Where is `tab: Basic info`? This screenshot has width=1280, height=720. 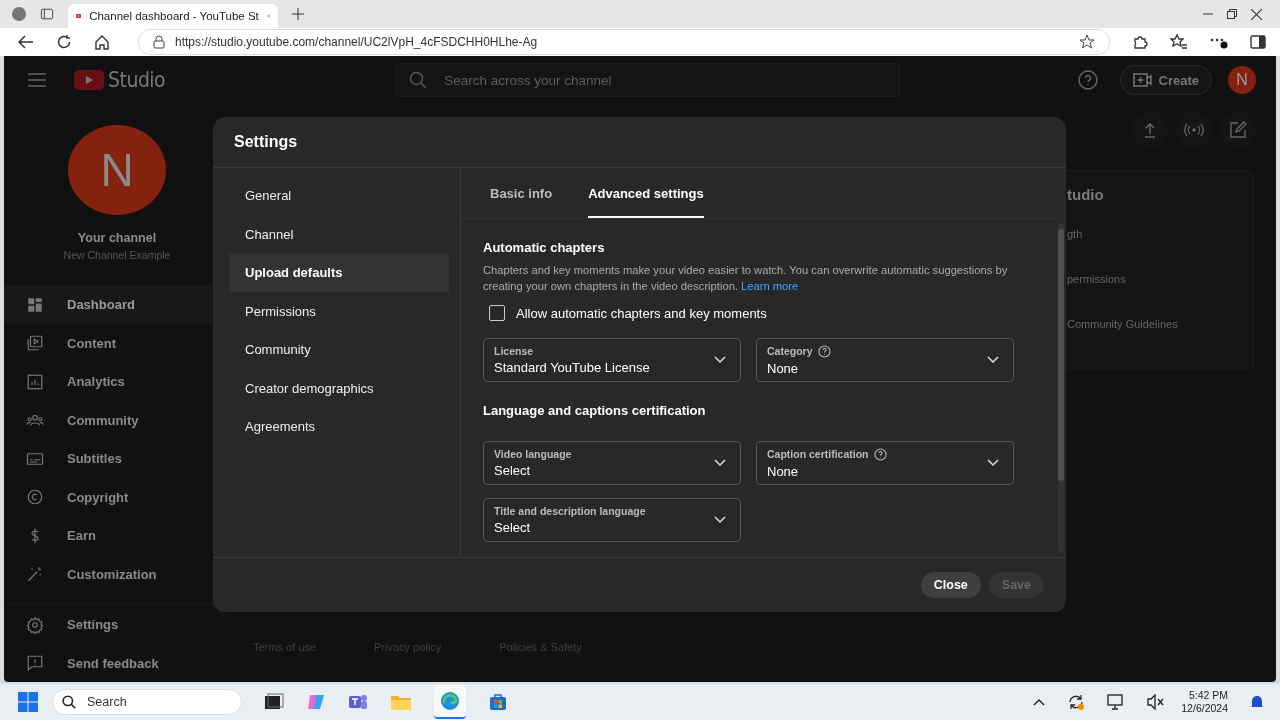
tab: Basic info is located at coordinates (521, 193).